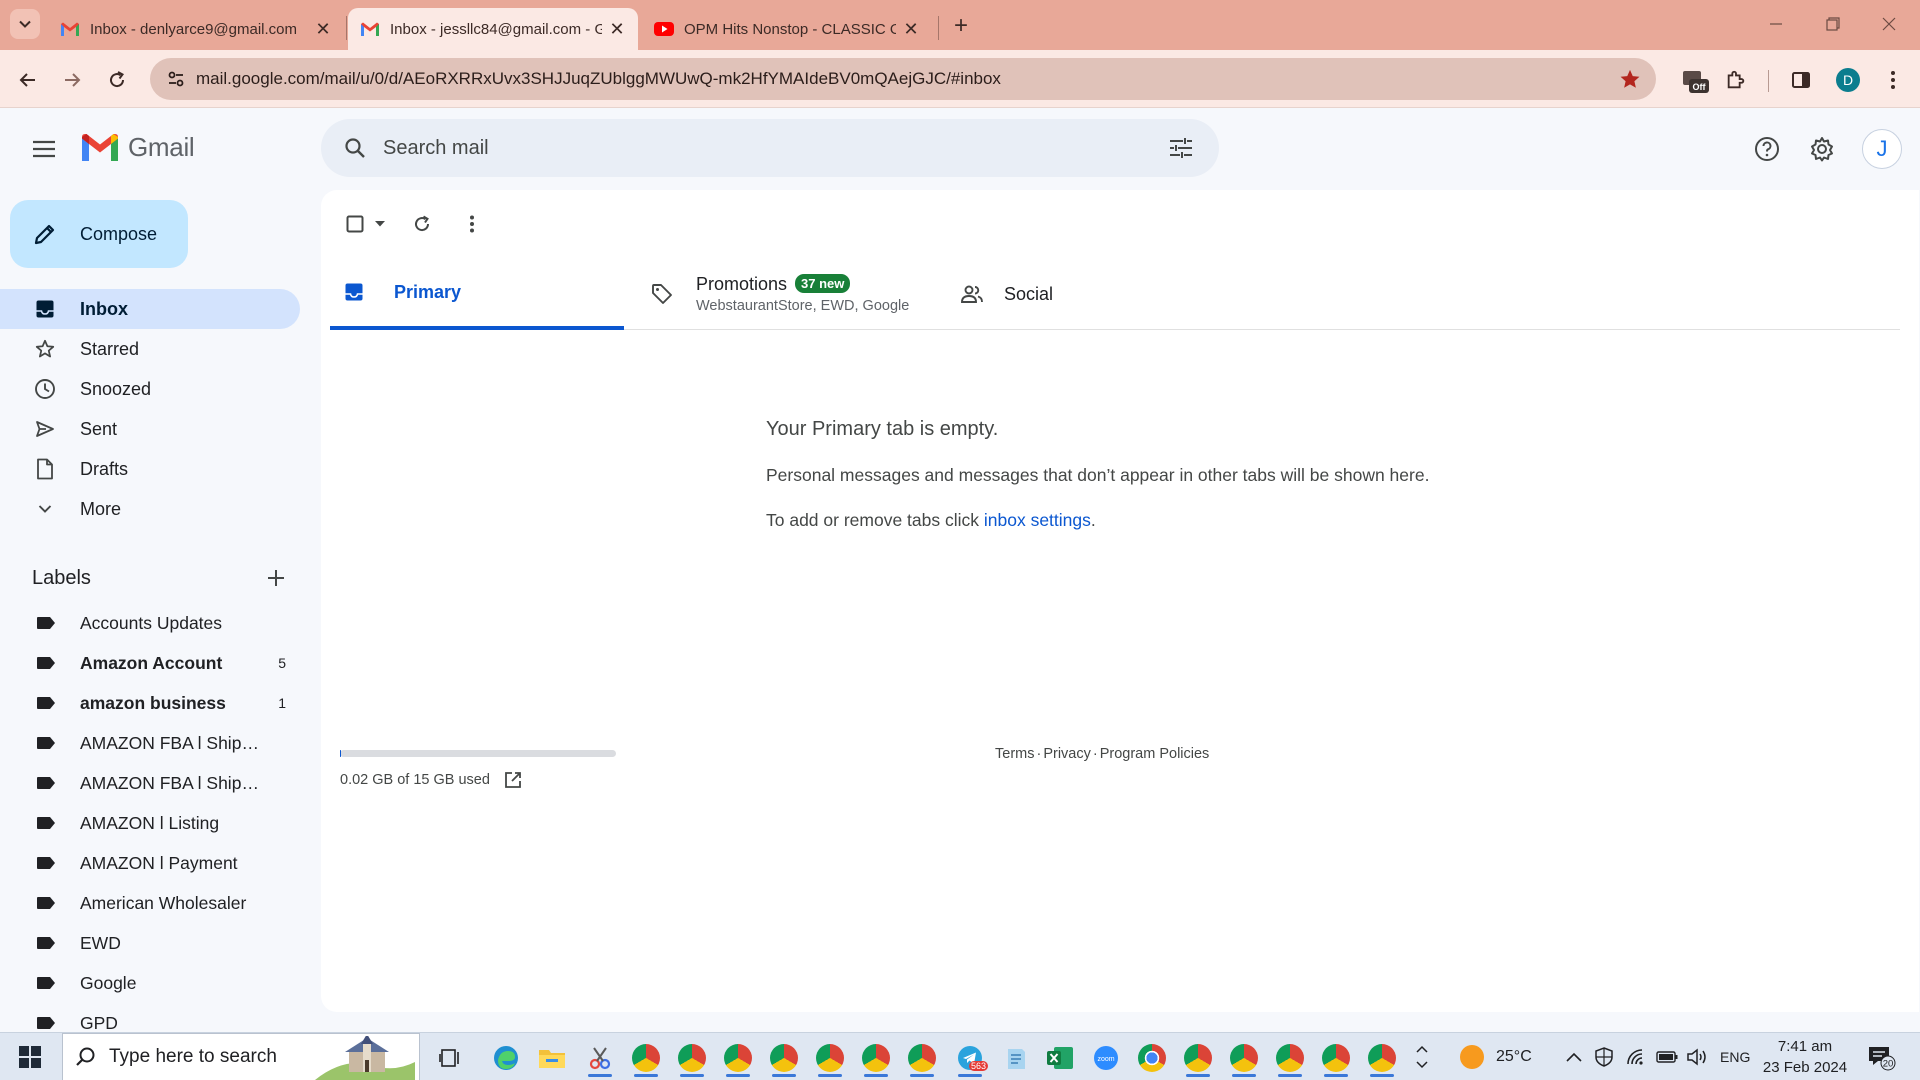 The image size is (1920, 1080). I want to click on side-panel-icon, so click(1801, 80).